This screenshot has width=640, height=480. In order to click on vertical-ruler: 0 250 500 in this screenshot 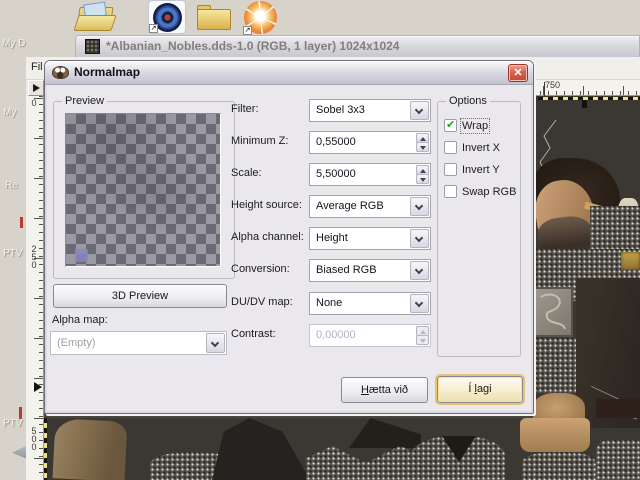, I will do `click(35, 288)`.